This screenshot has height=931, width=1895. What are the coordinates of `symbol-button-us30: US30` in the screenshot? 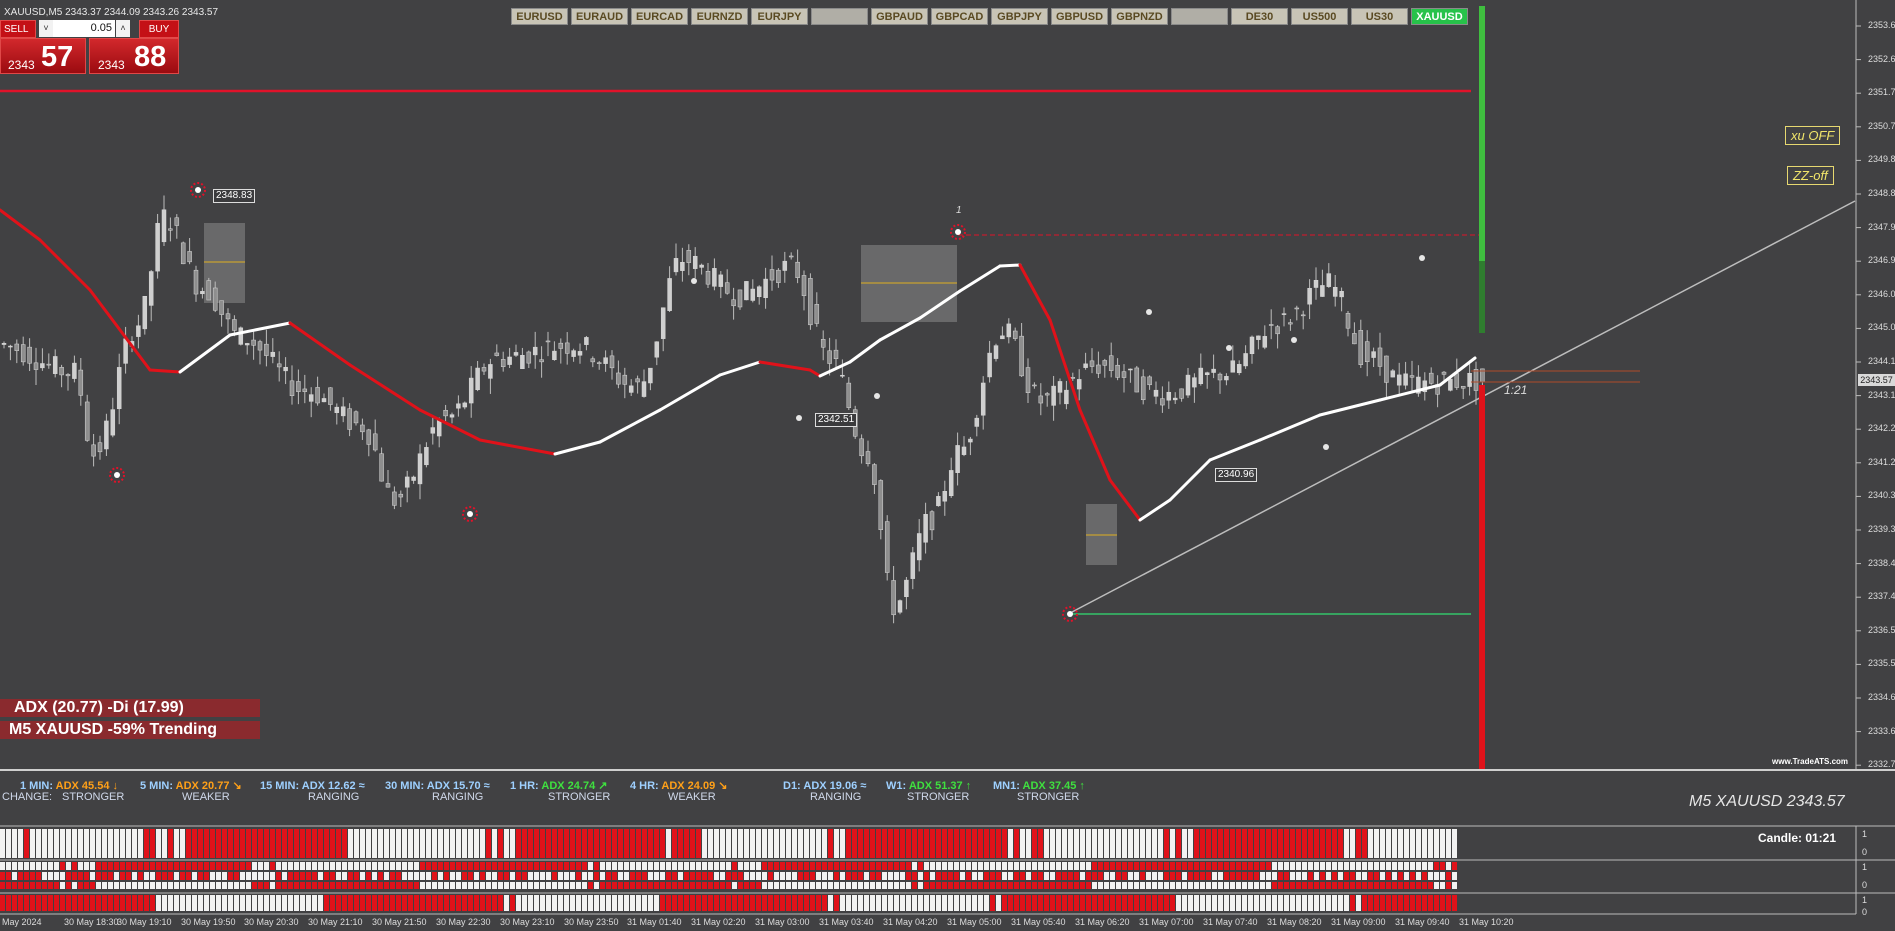 It's located at (1379, 16).